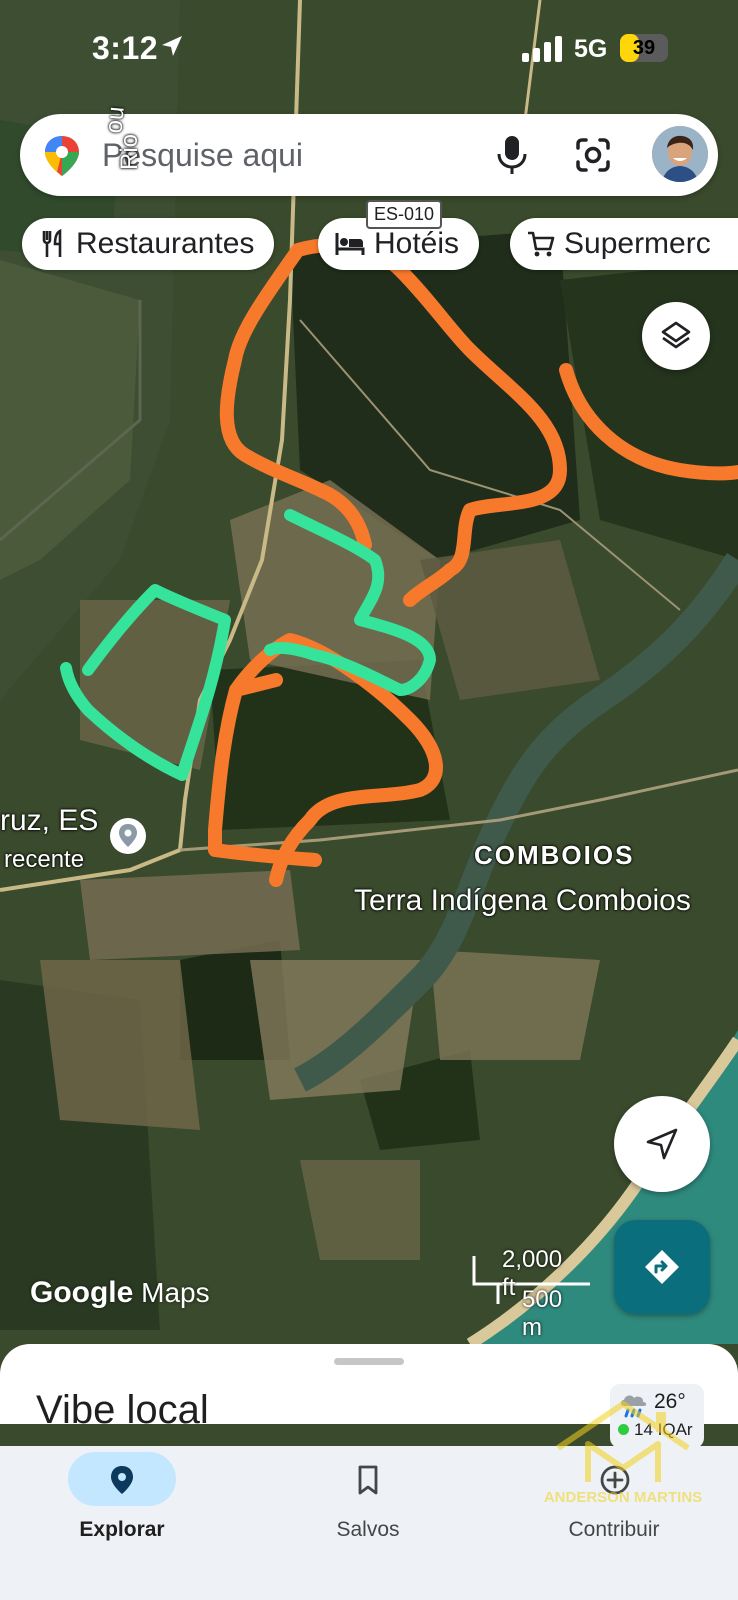 Image resolution: width=738 pixels, height=1600 pixels. I want to click on restaurant-icon, so click(52, 243).